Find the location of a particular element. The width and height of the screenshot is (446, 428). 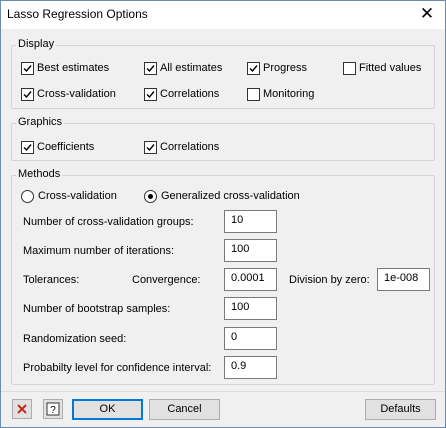

checkbox-correlations: Correlations is located at coordinates (181, 94).